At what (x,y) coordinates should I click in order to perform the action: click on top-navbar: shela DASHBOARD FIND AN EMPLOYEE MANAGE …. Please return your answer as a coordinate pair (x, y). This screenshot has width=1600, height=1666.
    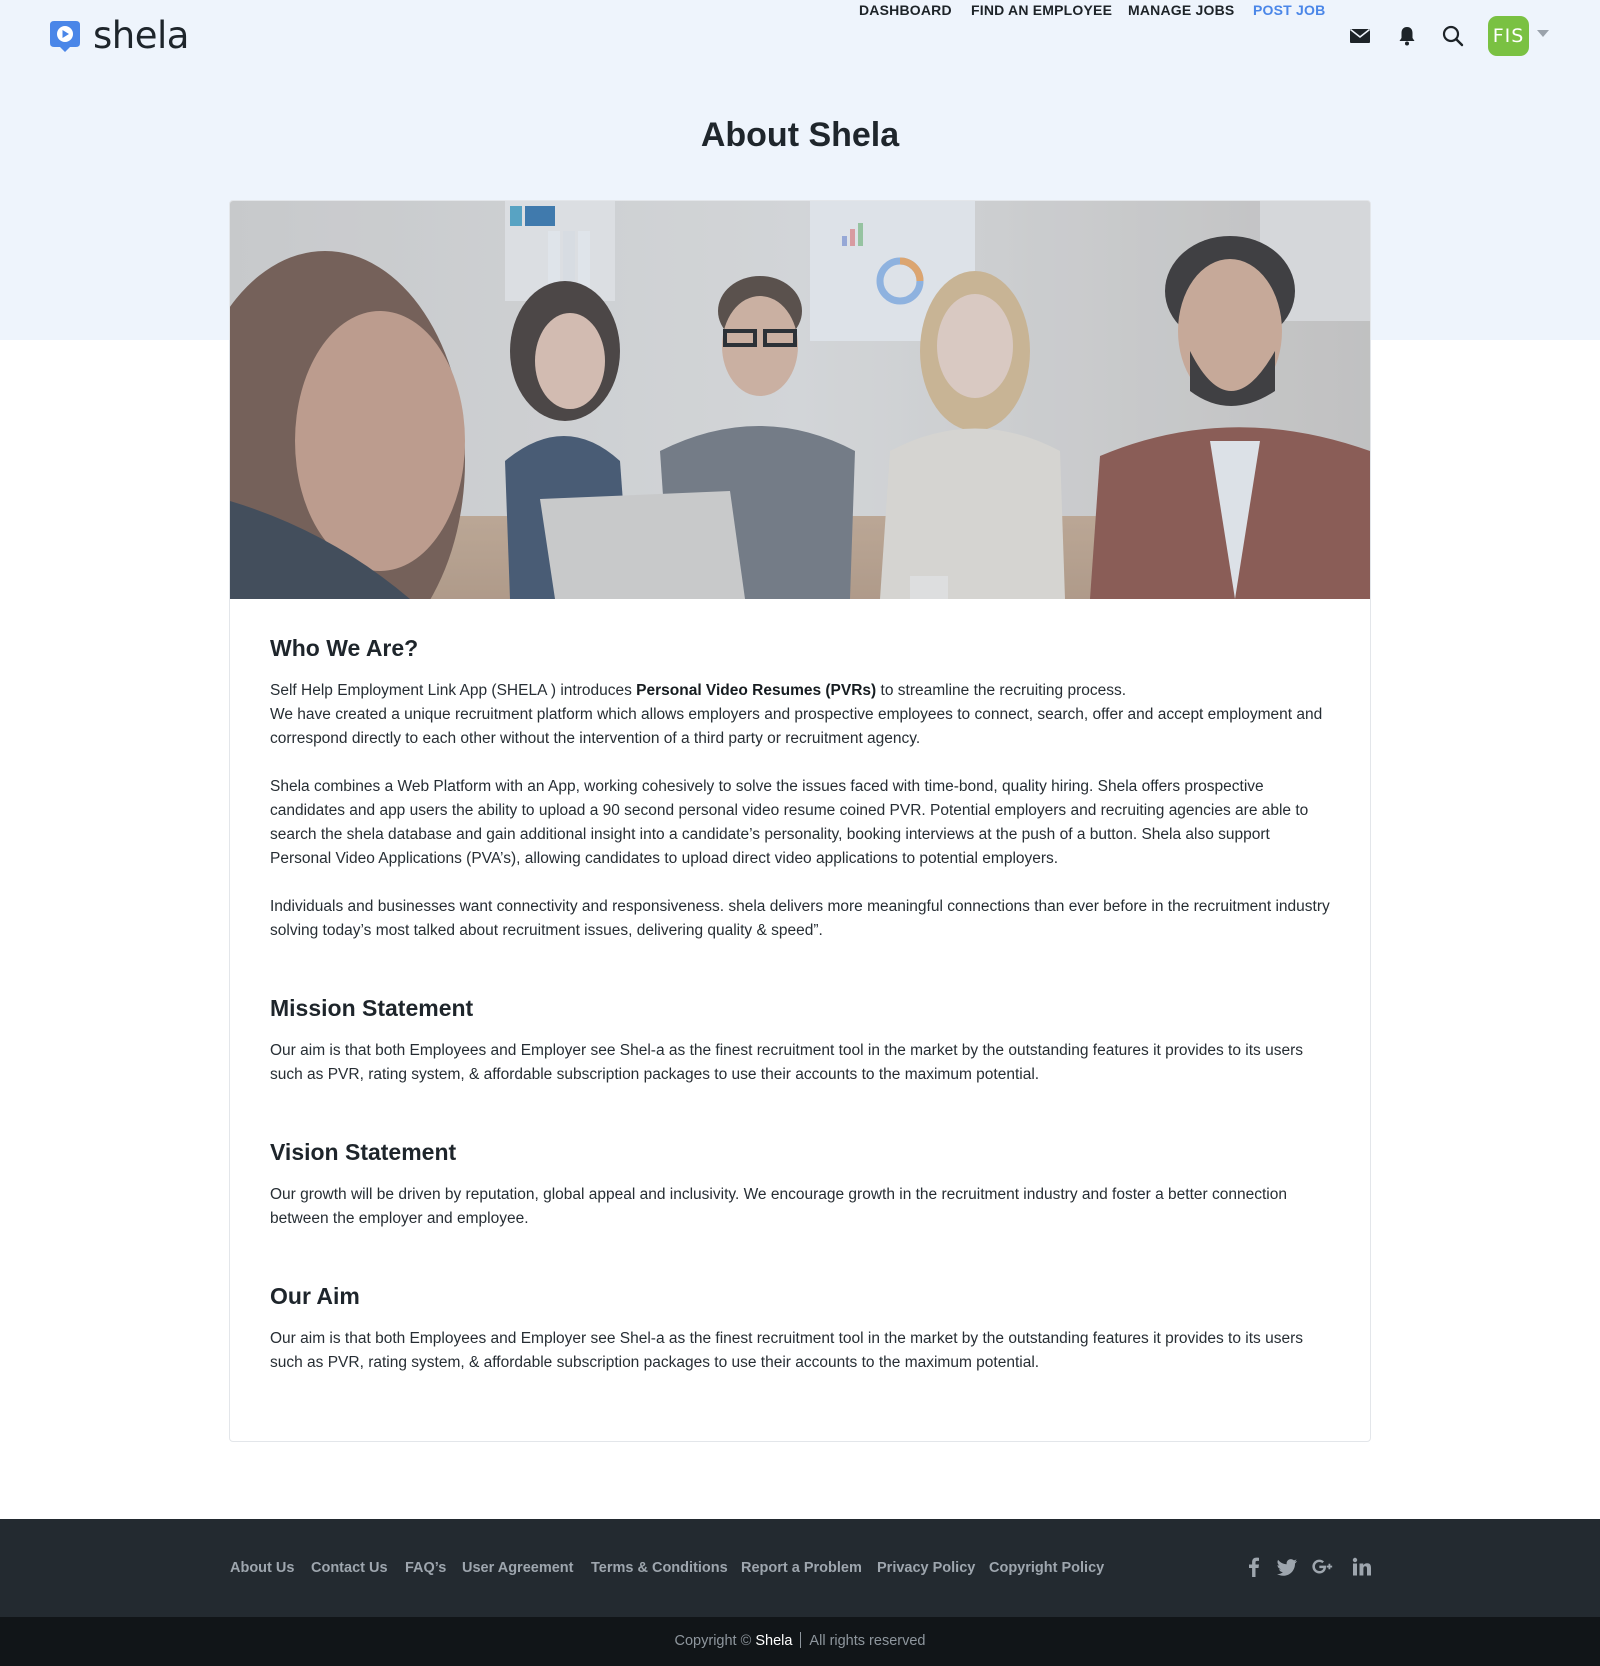
    Looking at the image, I should click on (800, 37).